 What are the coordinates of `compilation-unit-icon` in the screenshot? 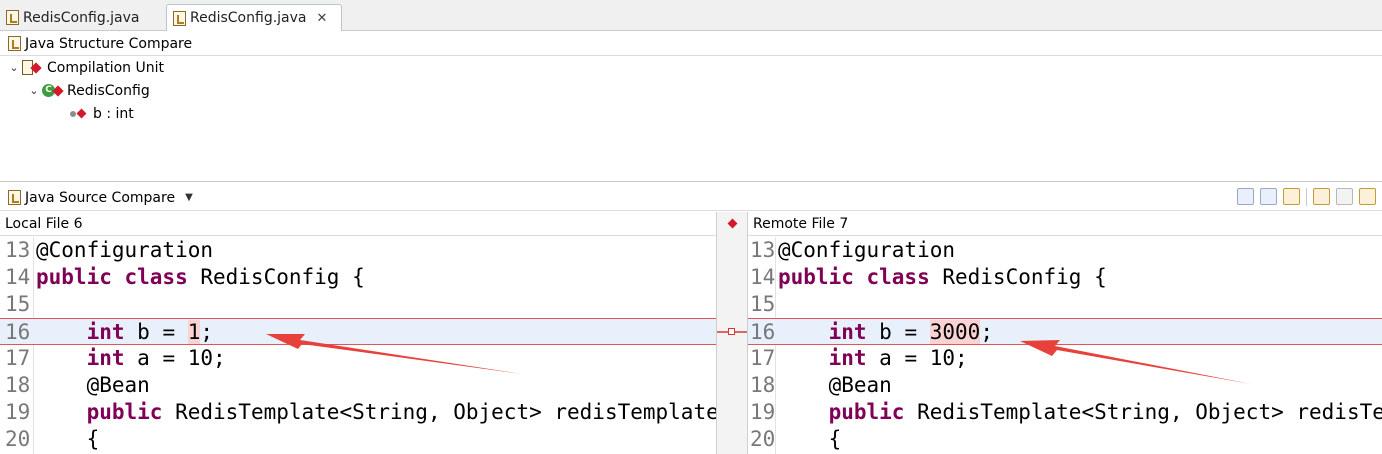 It's located at (33, 67).